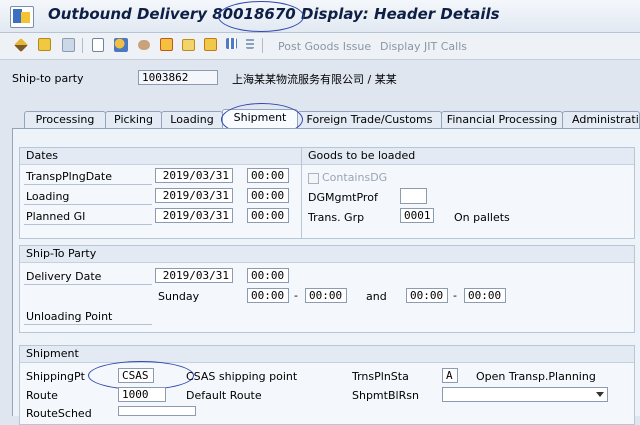 The image size is (640, 425). I want to click on trnspln-sta-field: A, so click(450, 375).